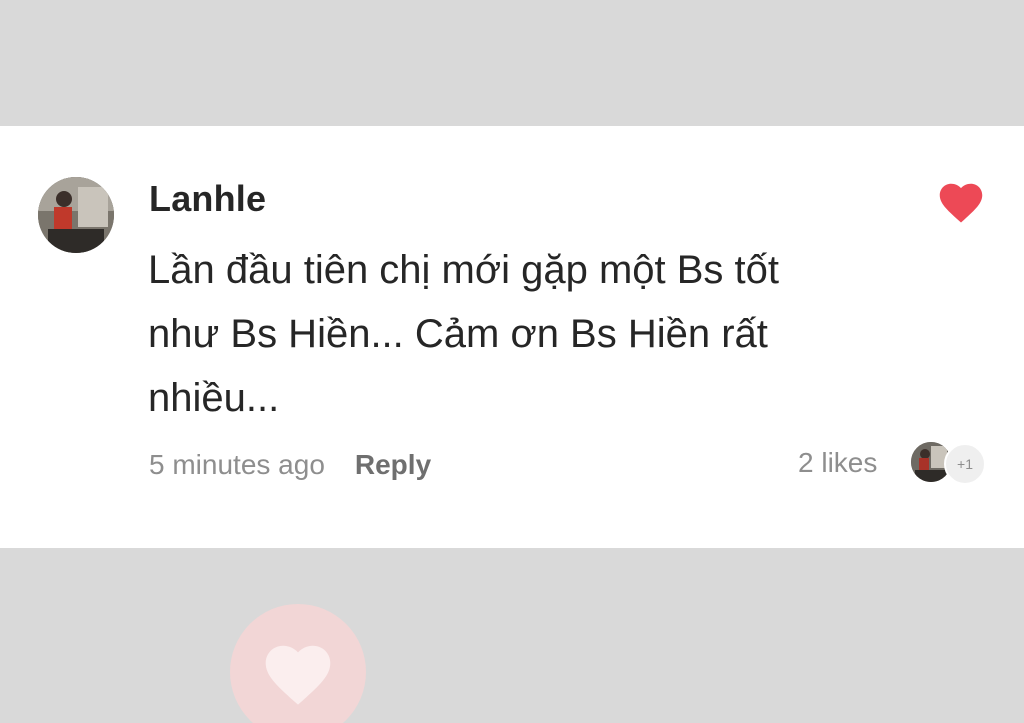 The width and height of the screenshot is (1024, 723). I want to click on comment-meta: 5 minutes ago Reply, so click(290, 465).